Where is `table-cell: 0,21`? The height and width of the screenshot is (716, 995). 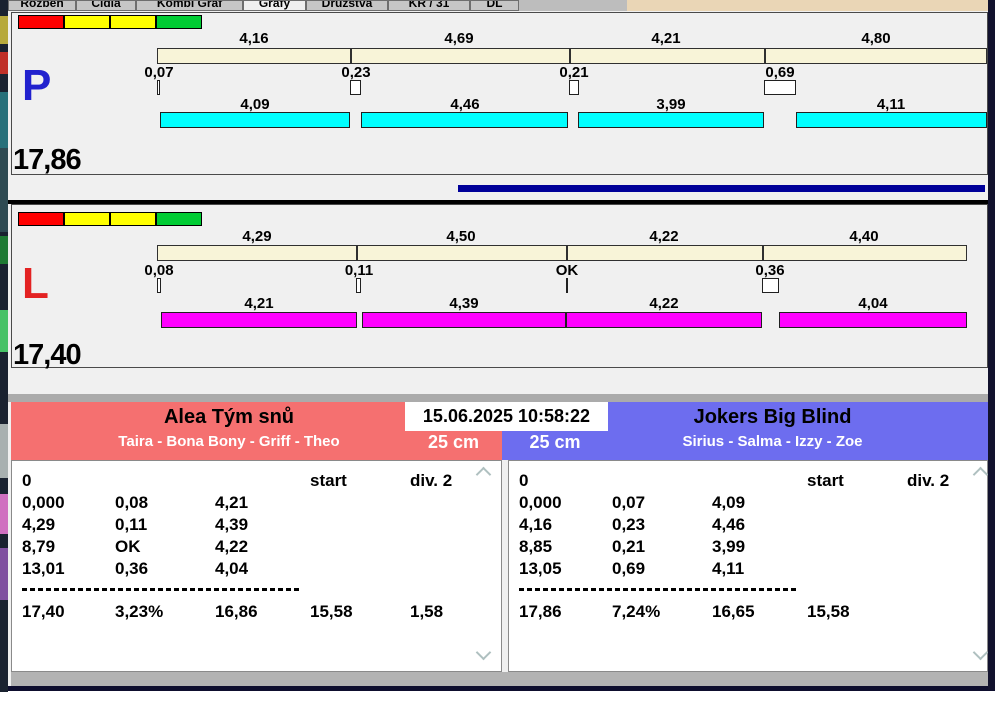
table-cell: 0,21 is located at coordinates (629, 546).